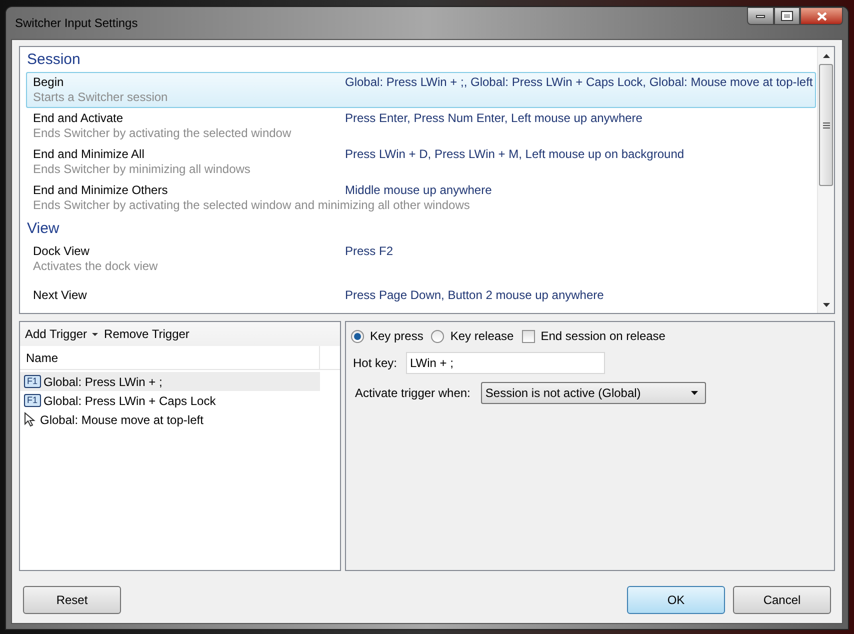 This screenshot has width=854, height=634. Describe the element at coordinates (101, 97) in the screenshot. I see `command-description: Starts a Switcher session` at that location.